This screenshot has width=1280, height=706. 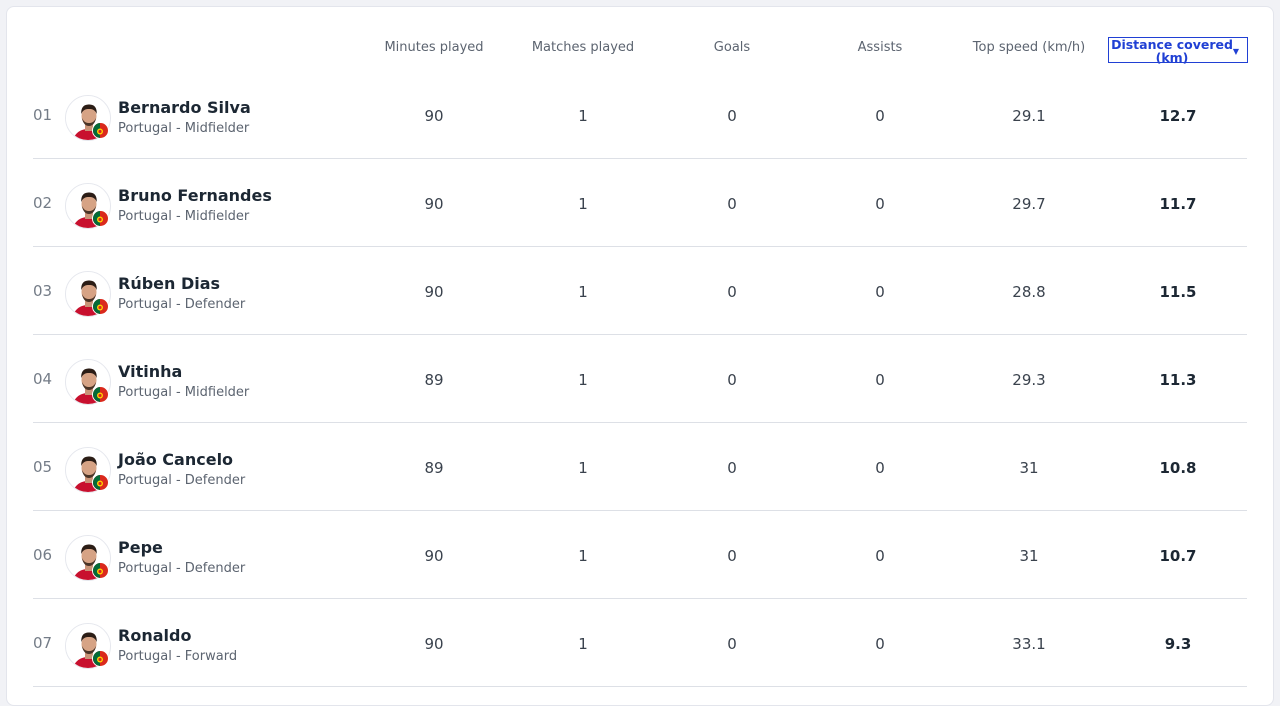 I want to click on player-rank: 03, so click(x=43, y=291).